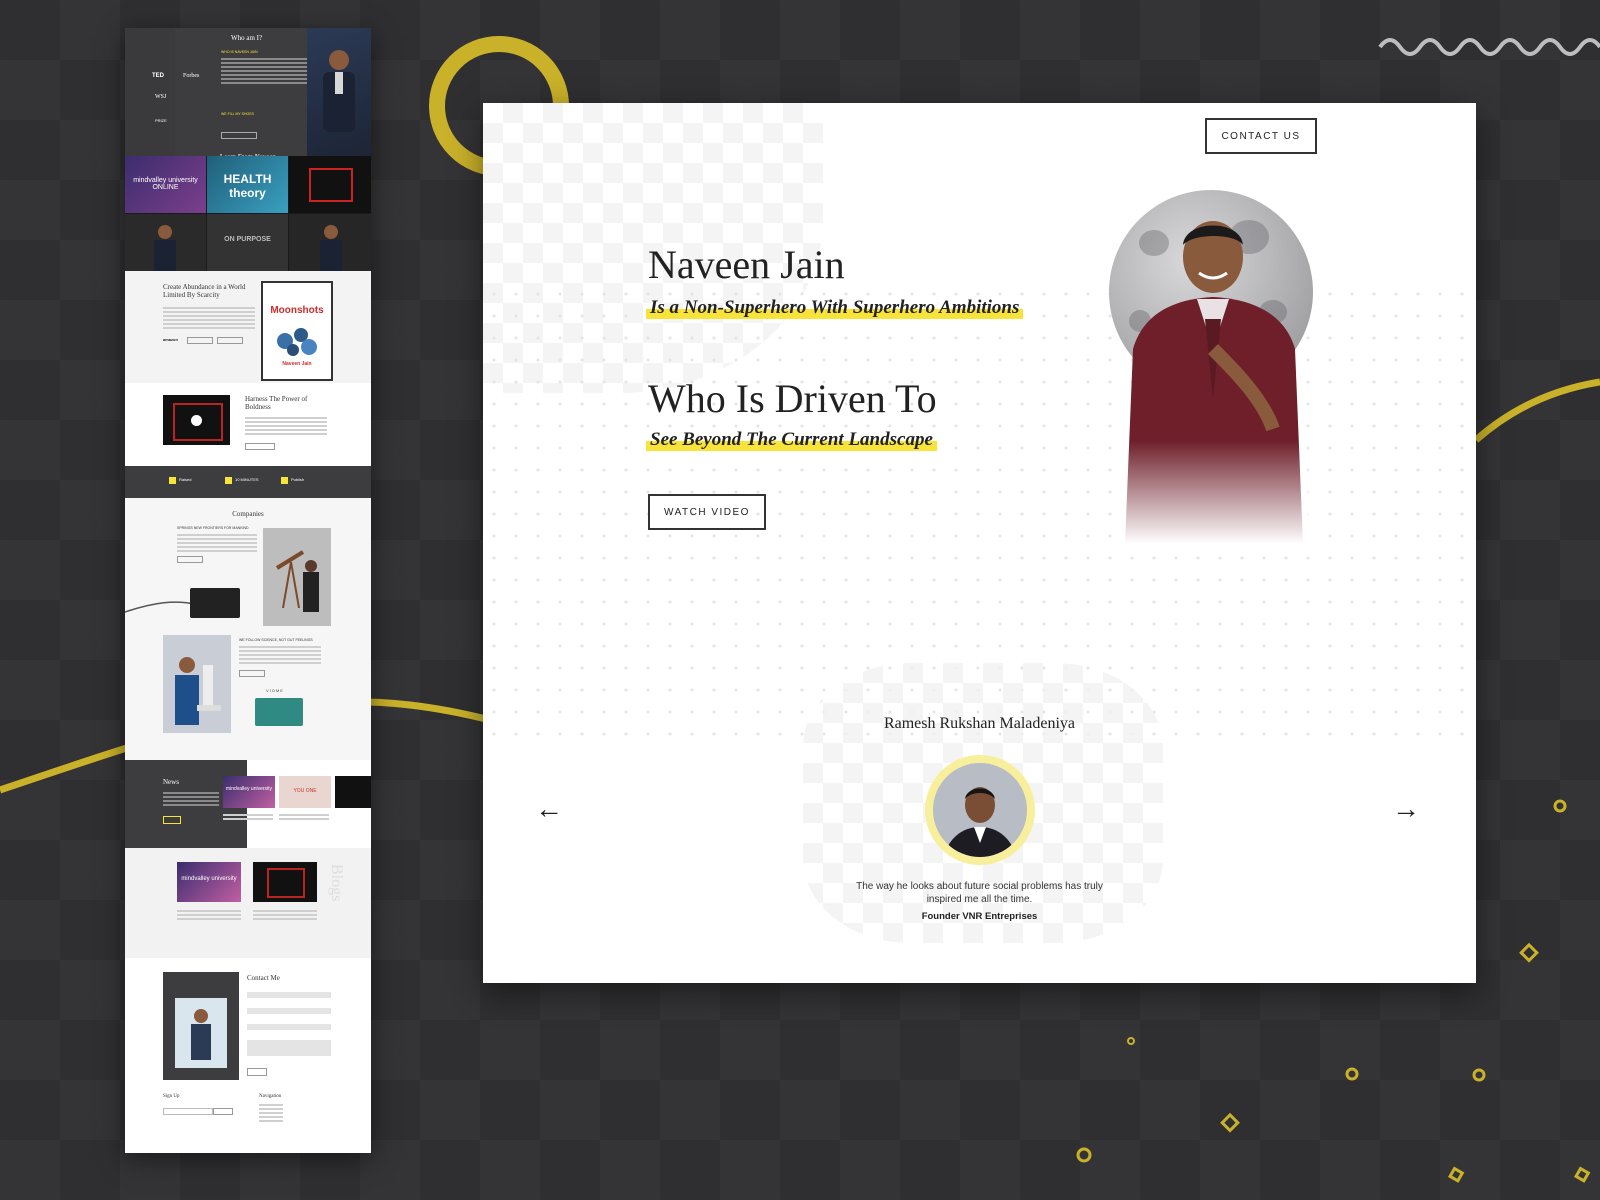  I want to click on companies-sub1: SPRINGS NEW FRONTIERS FOR MANKIND, so click(213, 528).